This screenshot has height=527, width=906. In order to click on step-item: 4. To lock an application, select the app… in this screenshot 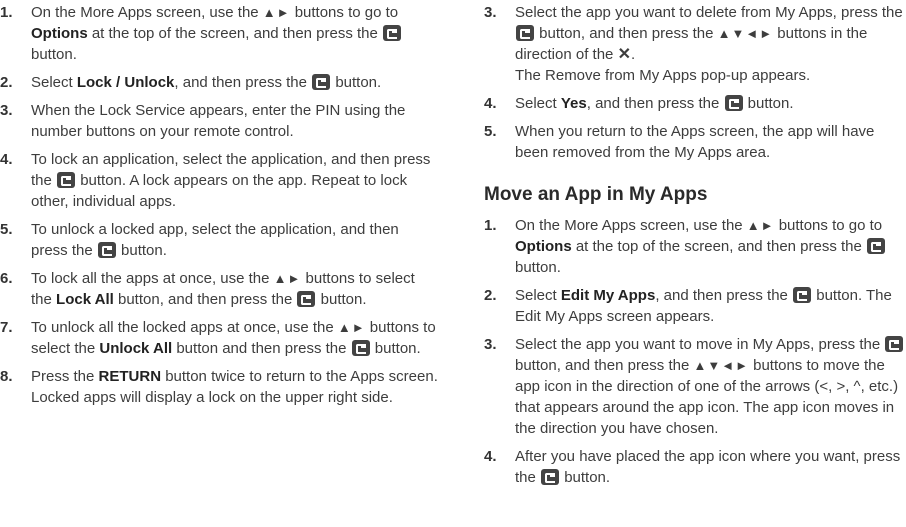, I will do `click(219, 180)`.